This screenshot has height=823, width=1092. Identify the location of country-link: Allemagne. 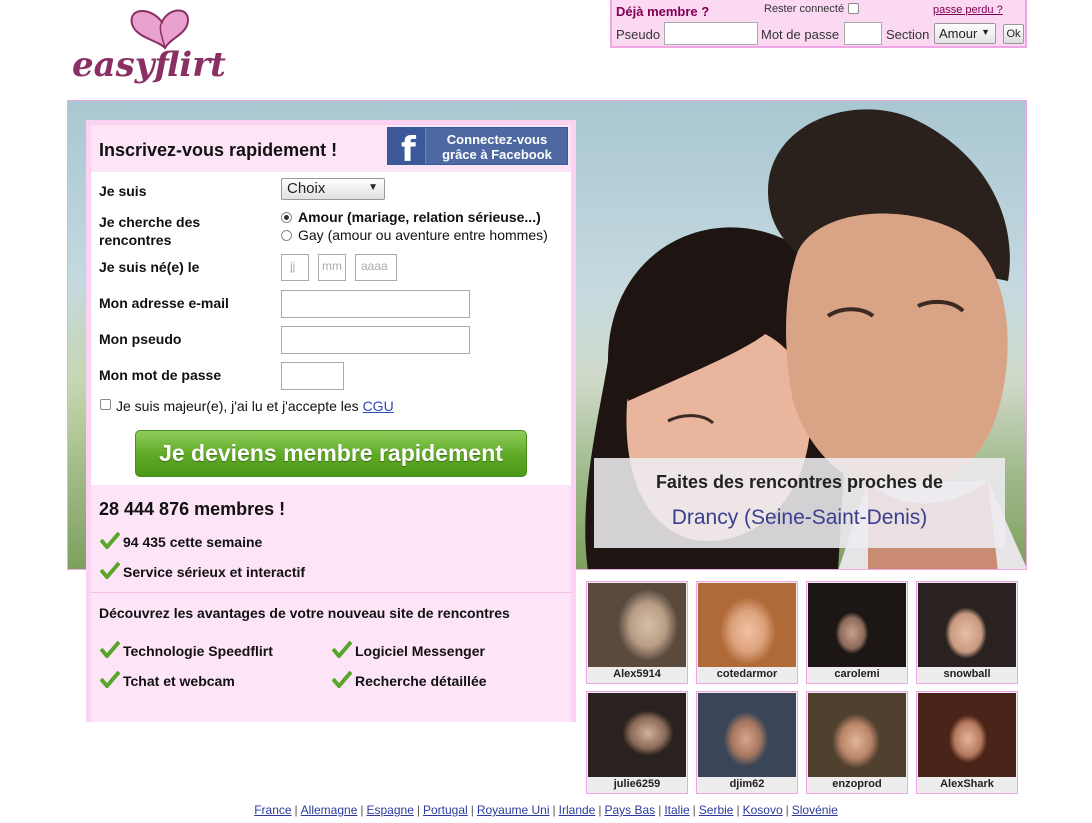
(329, 810).